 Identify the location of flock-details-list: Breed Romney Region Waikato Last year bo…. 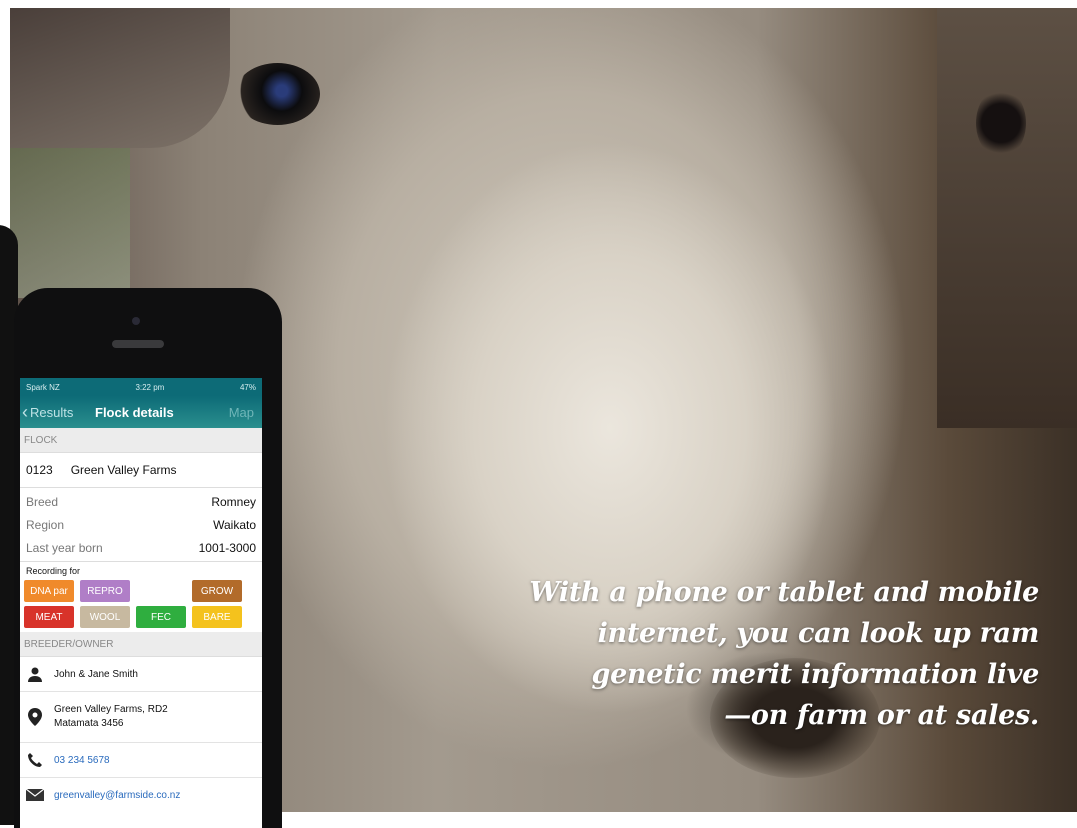
(141, 525).